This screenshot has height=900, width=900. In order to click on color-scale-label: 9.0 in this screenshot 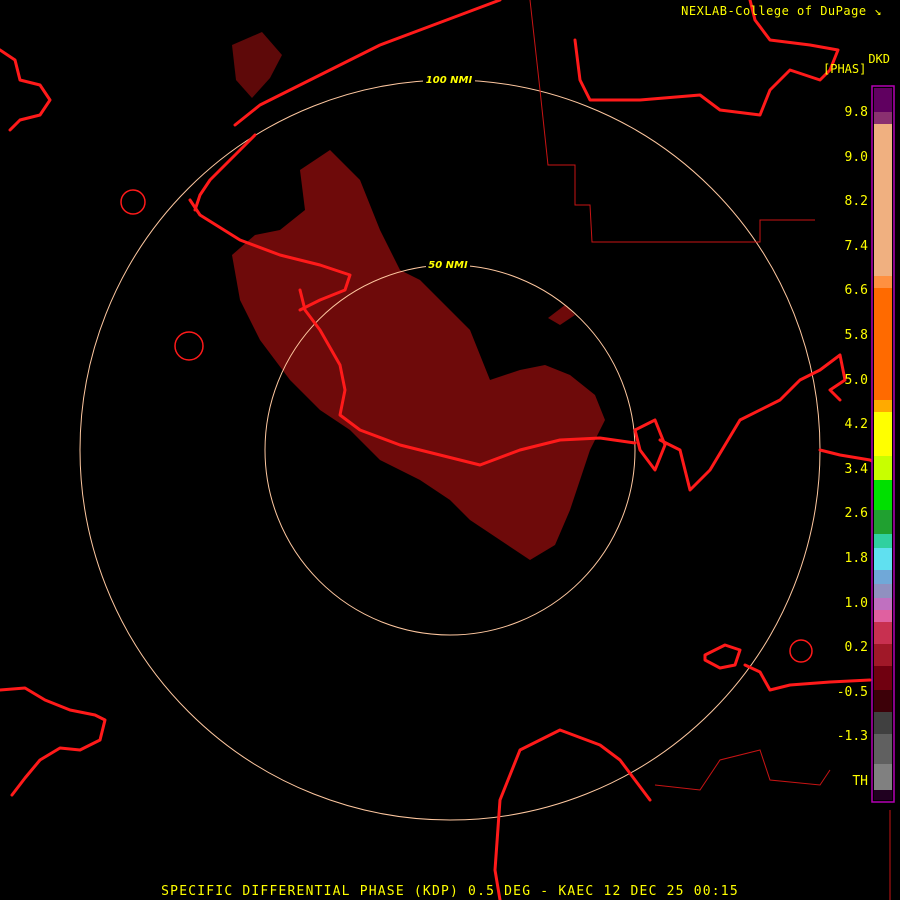, I will do `click(856, 157)`.